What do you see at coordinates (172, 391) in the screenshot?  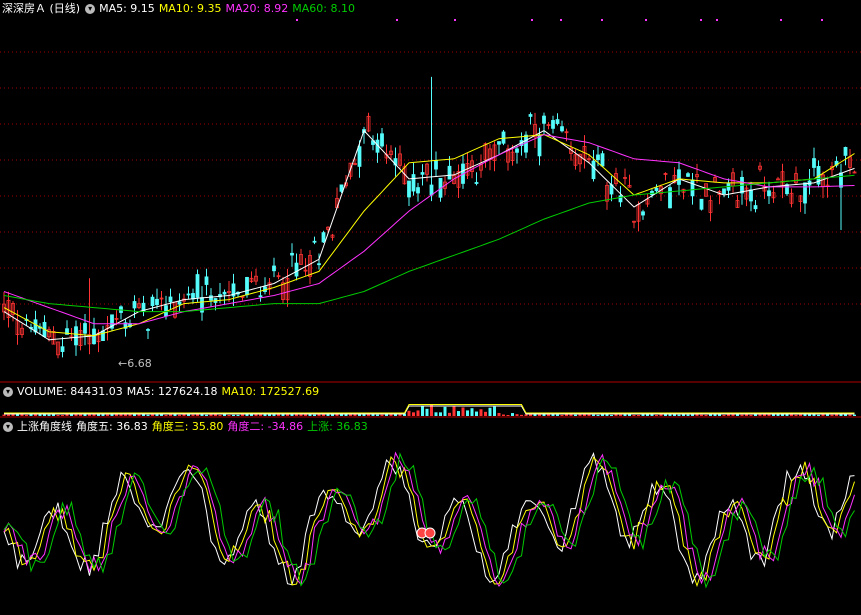 I see `vol-ma5-value: MA5: 127624.18` at bounding box center [172, 391].